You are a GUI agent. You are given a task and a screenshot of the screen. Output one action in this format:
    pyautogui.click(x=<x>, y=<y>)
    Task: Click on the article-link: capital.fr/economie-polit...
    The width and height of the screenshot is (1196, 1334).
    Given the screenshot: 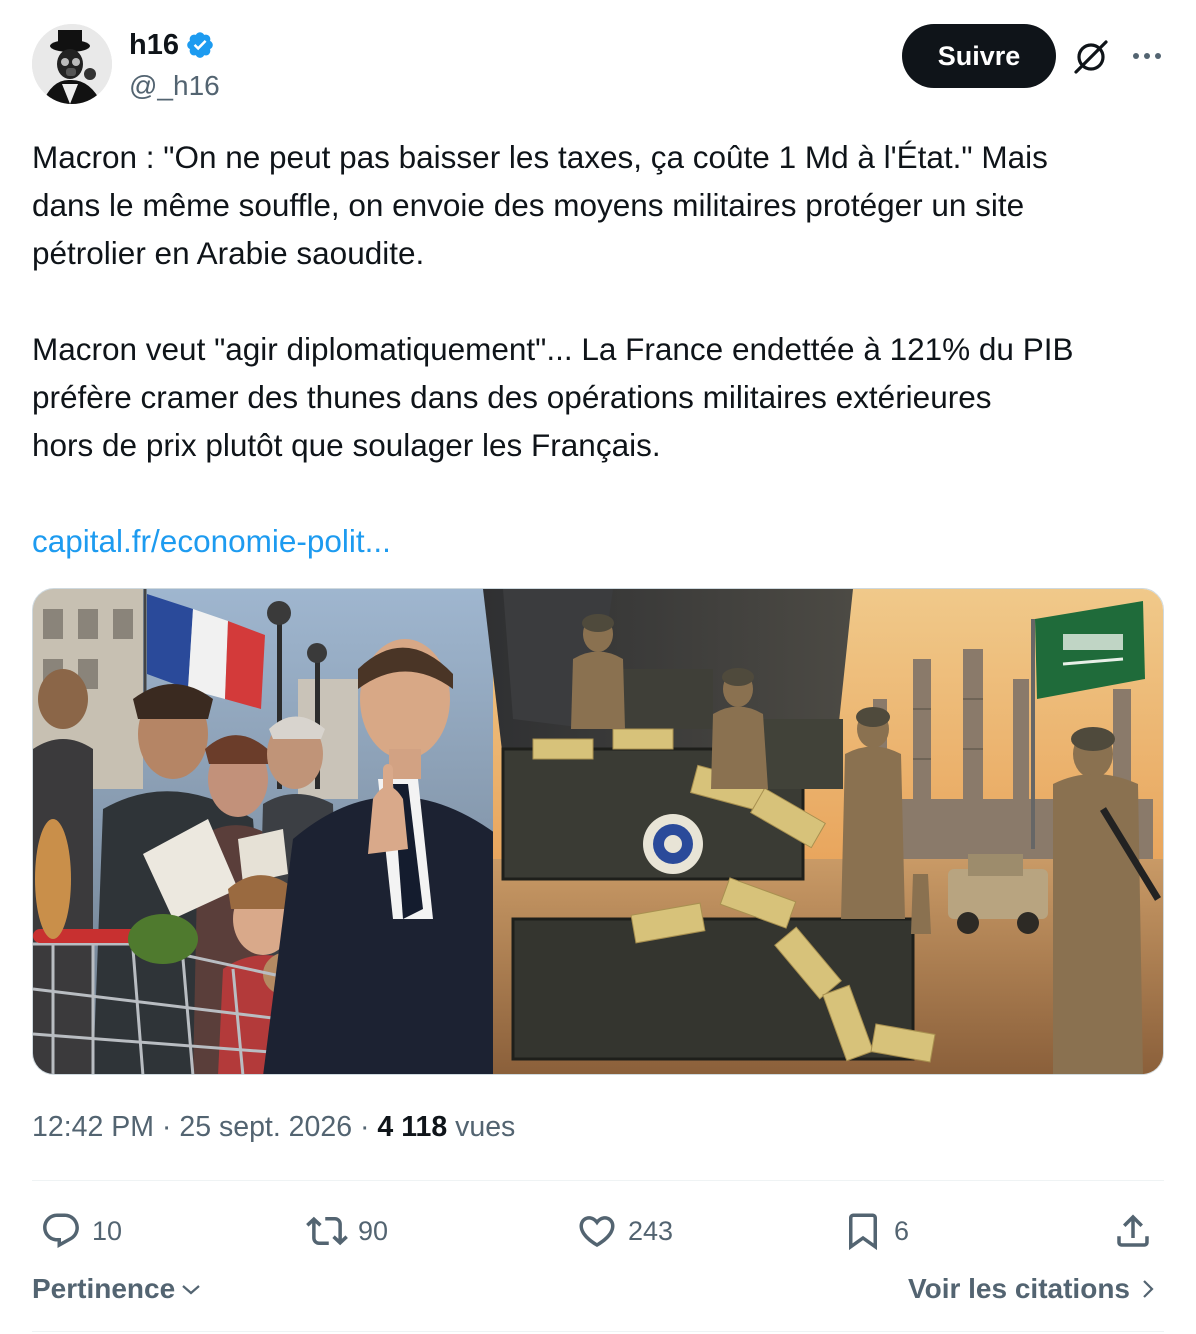 What is the action you would take?
    pyautogui.click(x=211, y=541)
    